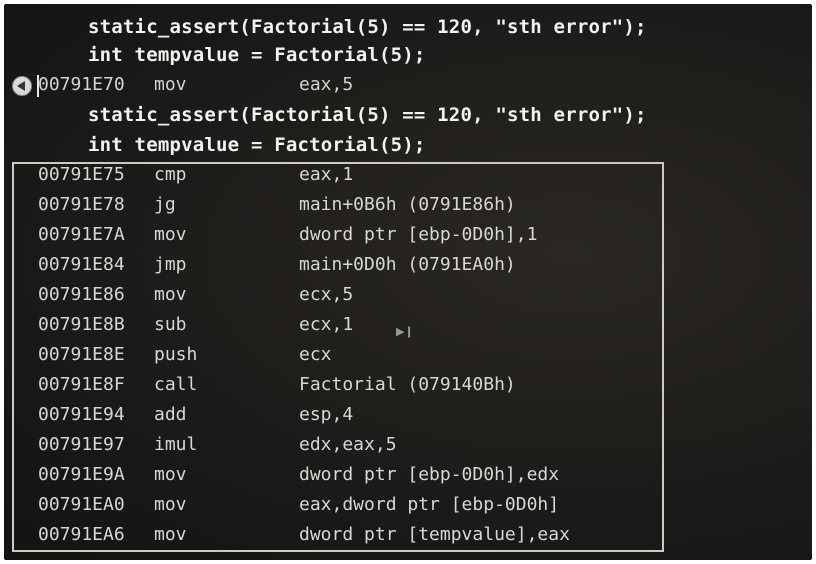 The width and height of the screenshot is (816, 564). What do you see at coordinates (315, 354) in the screenshot?
I see `instruction-operands: ecx` at bounding box center [315, 354].